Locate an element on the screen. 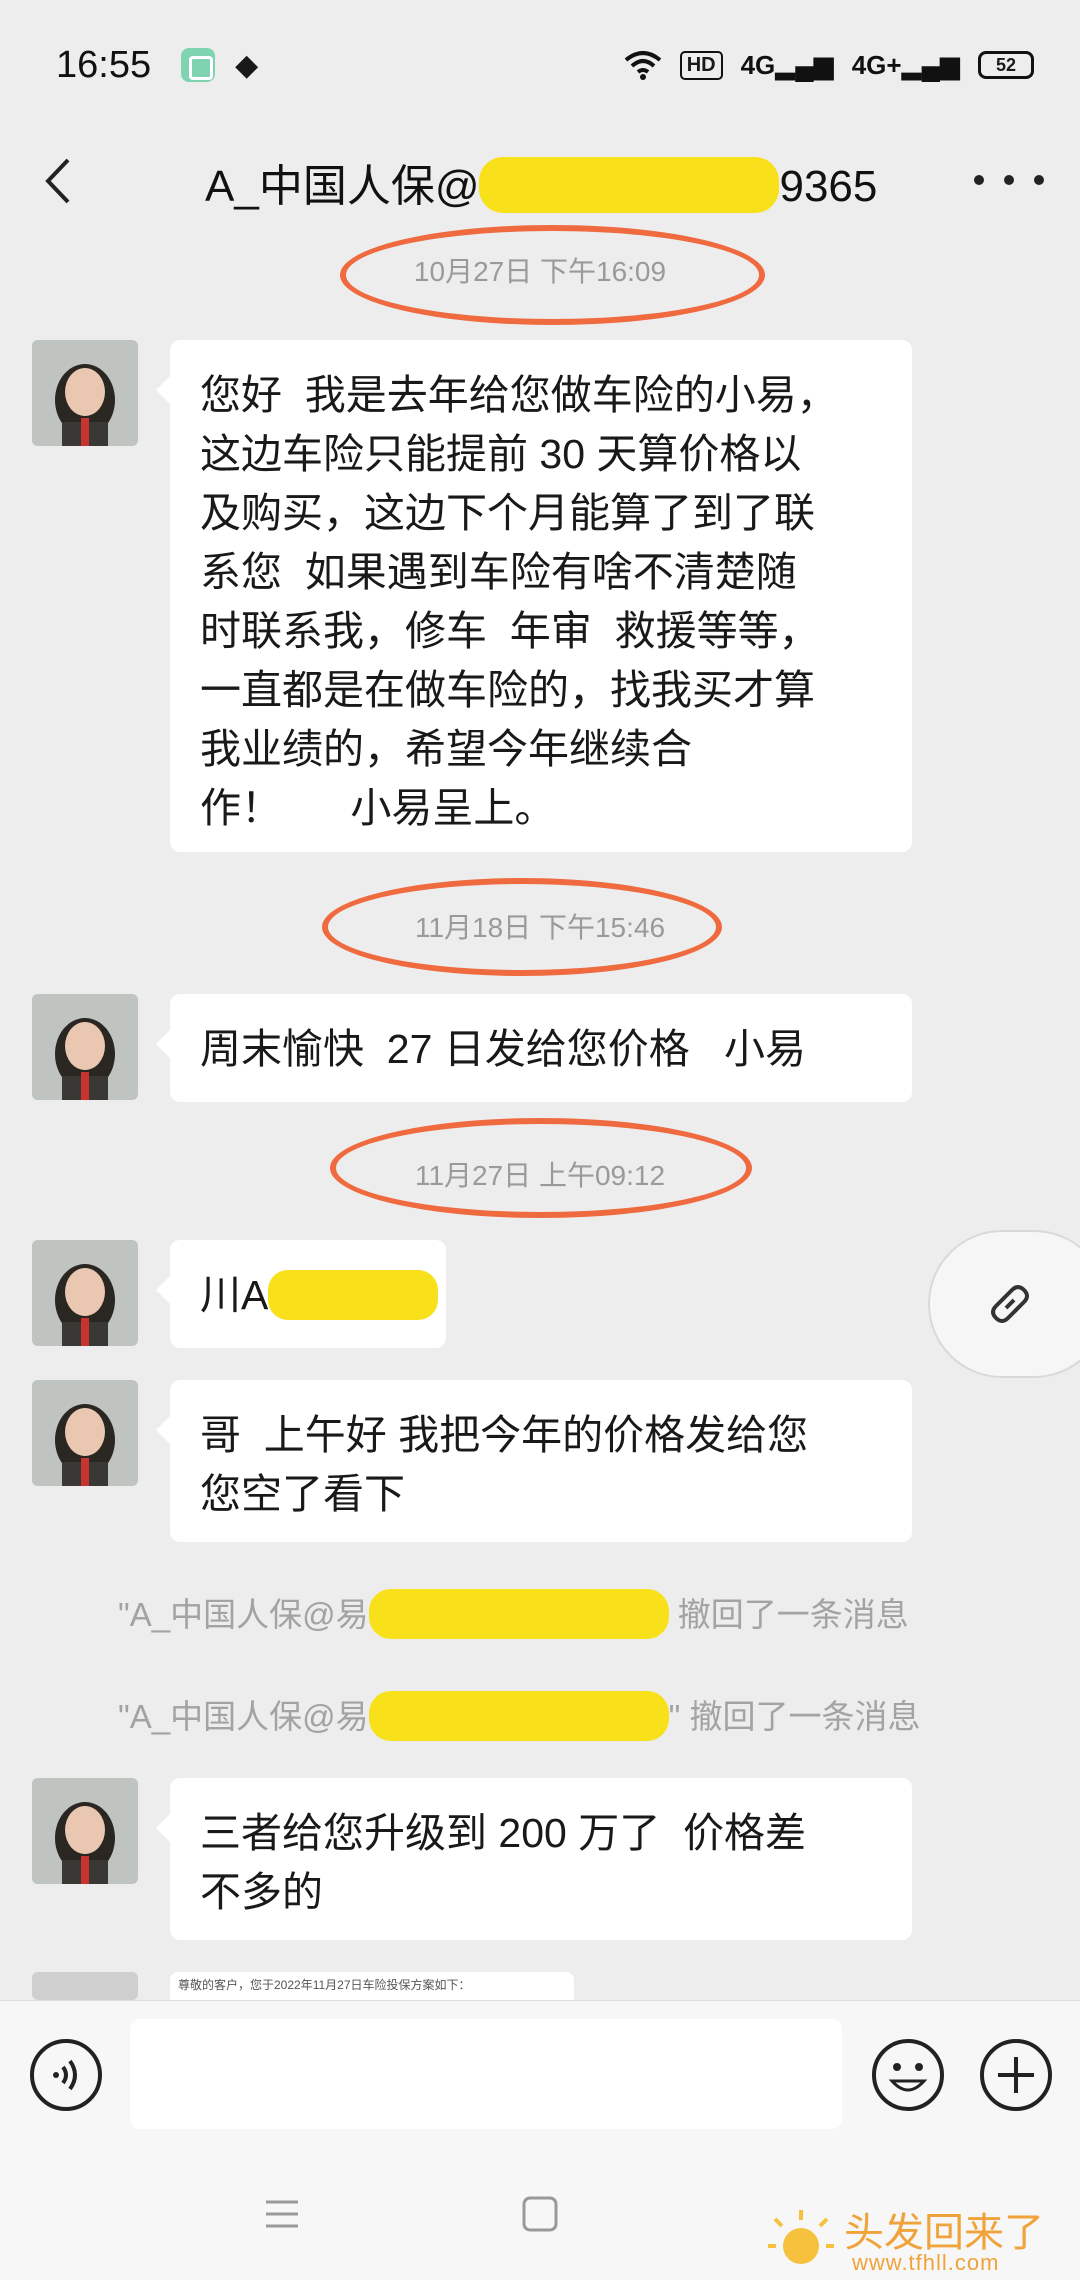 The image size is (1080, 2280). chat-header: A_中国人保@ 9365 is located at coordinates (540, 180).